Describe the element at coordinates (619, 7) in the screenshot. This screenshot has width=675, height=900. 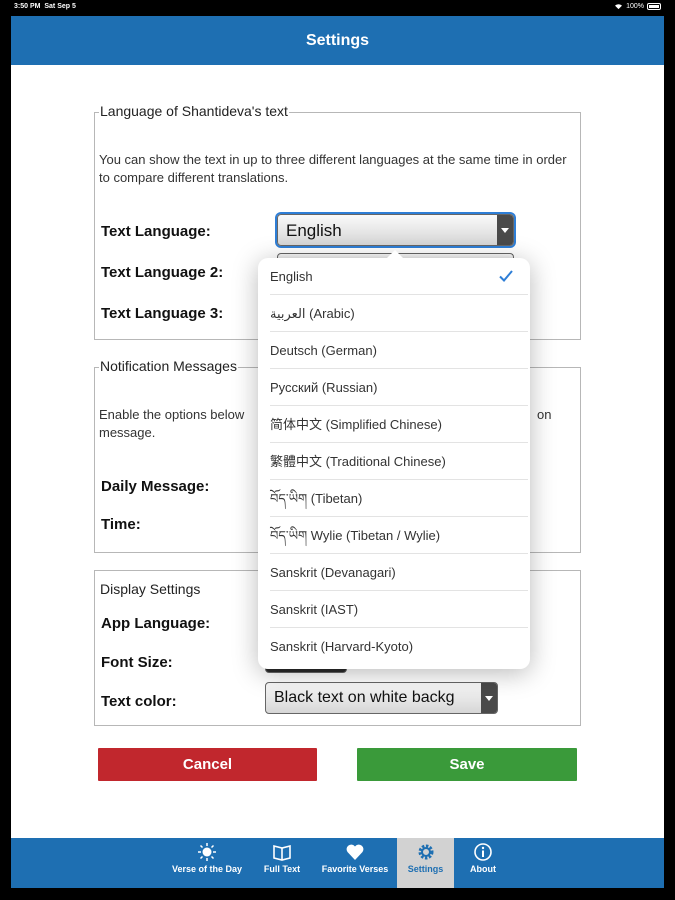
I see `wifi-icon` at that location.